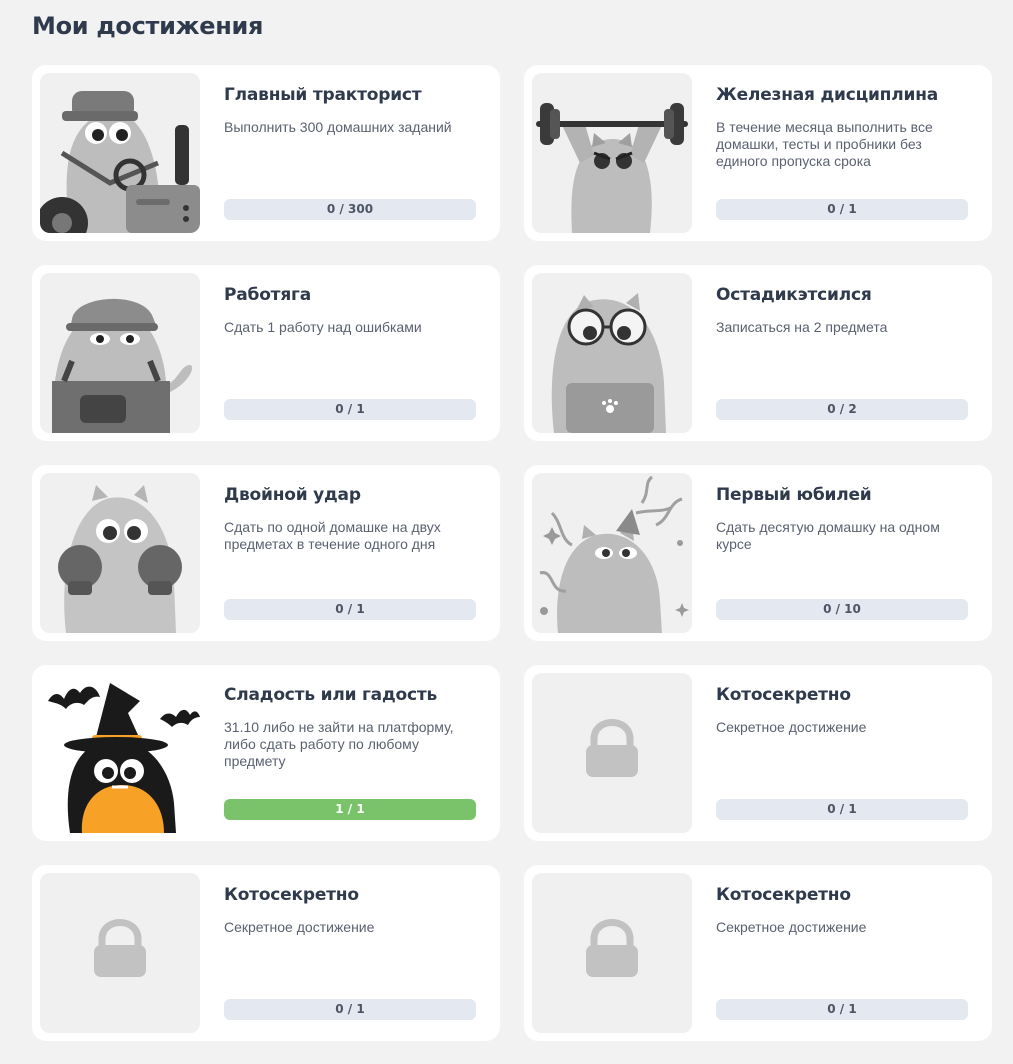  Describe the element at coordinates (323, 327) in the screenshot. I see `achievement-description: Сдать 1 работу над ошибками` at that location.